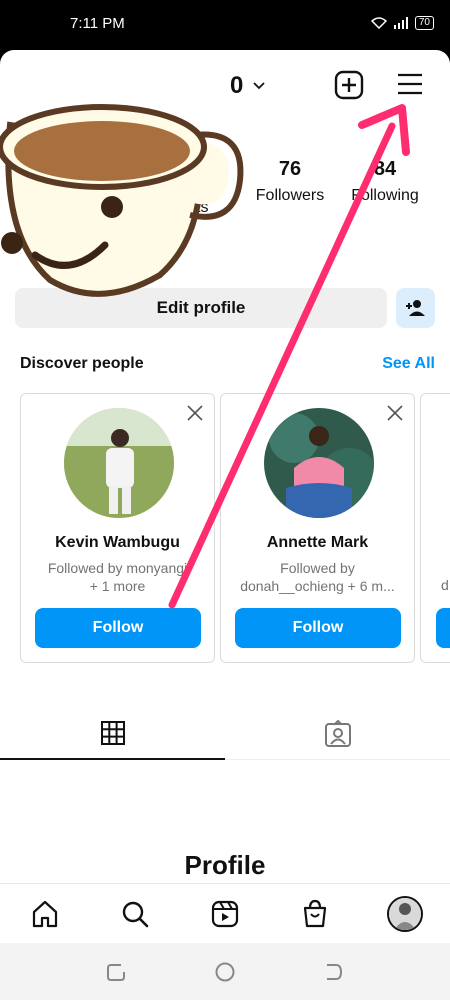 The height and width of the screenshot is (1000, 450). I want to click on followers-stat: 76 Followers, so click(290, 181).